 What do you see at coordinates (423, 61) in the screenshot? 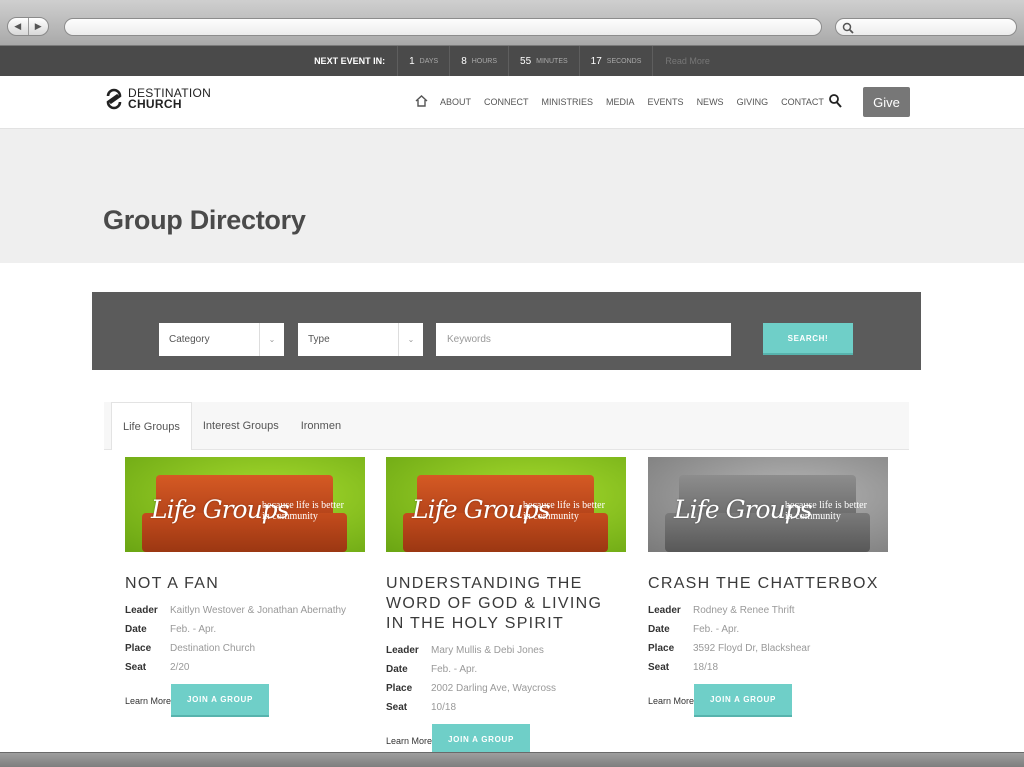
I see `countdown-days: 1 DAYS` at bounding box center [423, 61].